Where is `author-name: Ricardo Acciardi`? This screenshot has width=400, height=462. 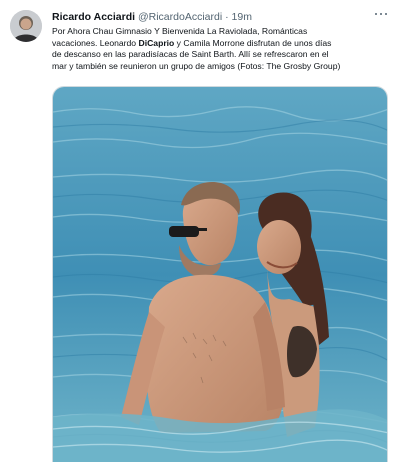 author-name: Ricardo Acciardi is located at coordinates (93, 17).